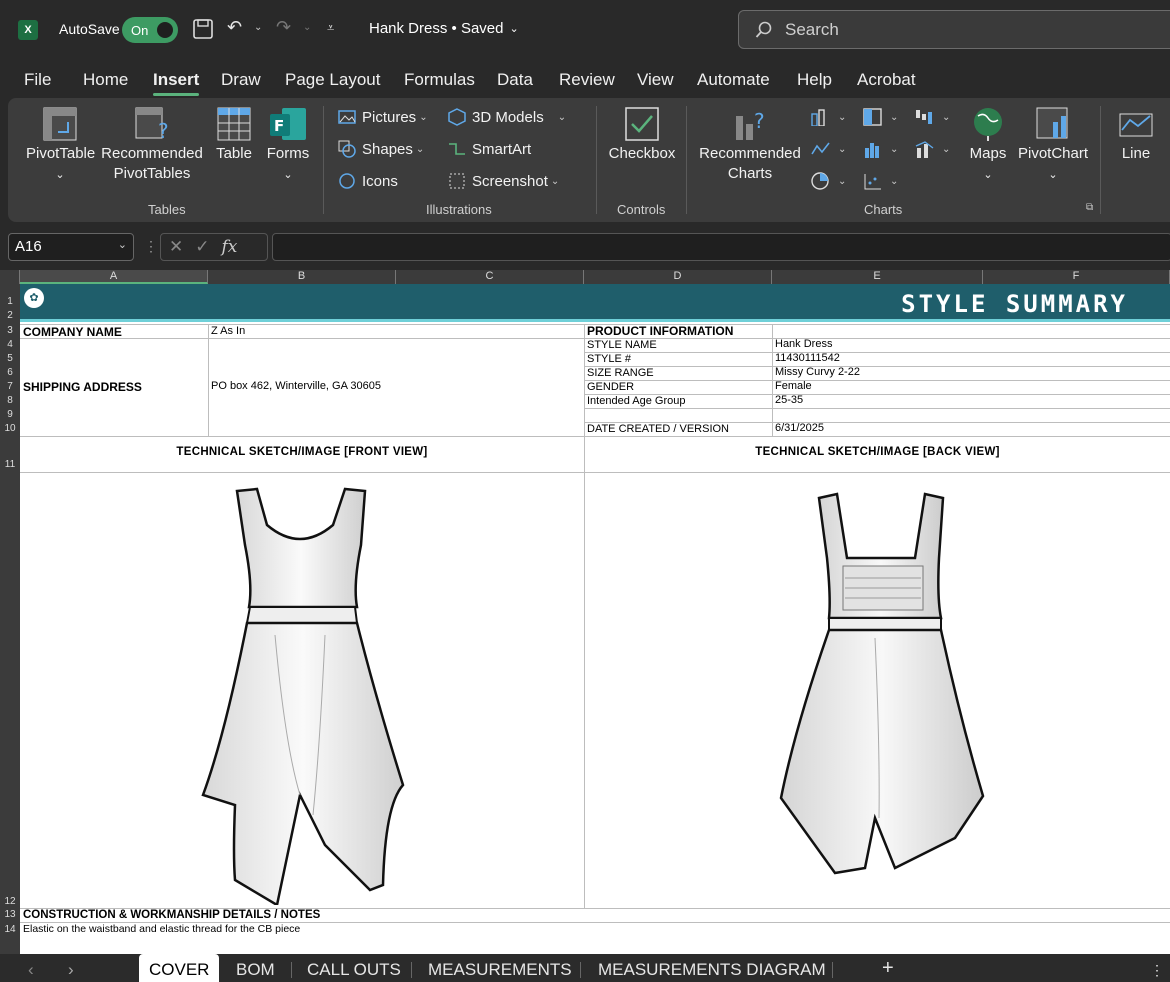 The image size is (1170, 982). I want to click on ribbon-separator, so click(686, 160).